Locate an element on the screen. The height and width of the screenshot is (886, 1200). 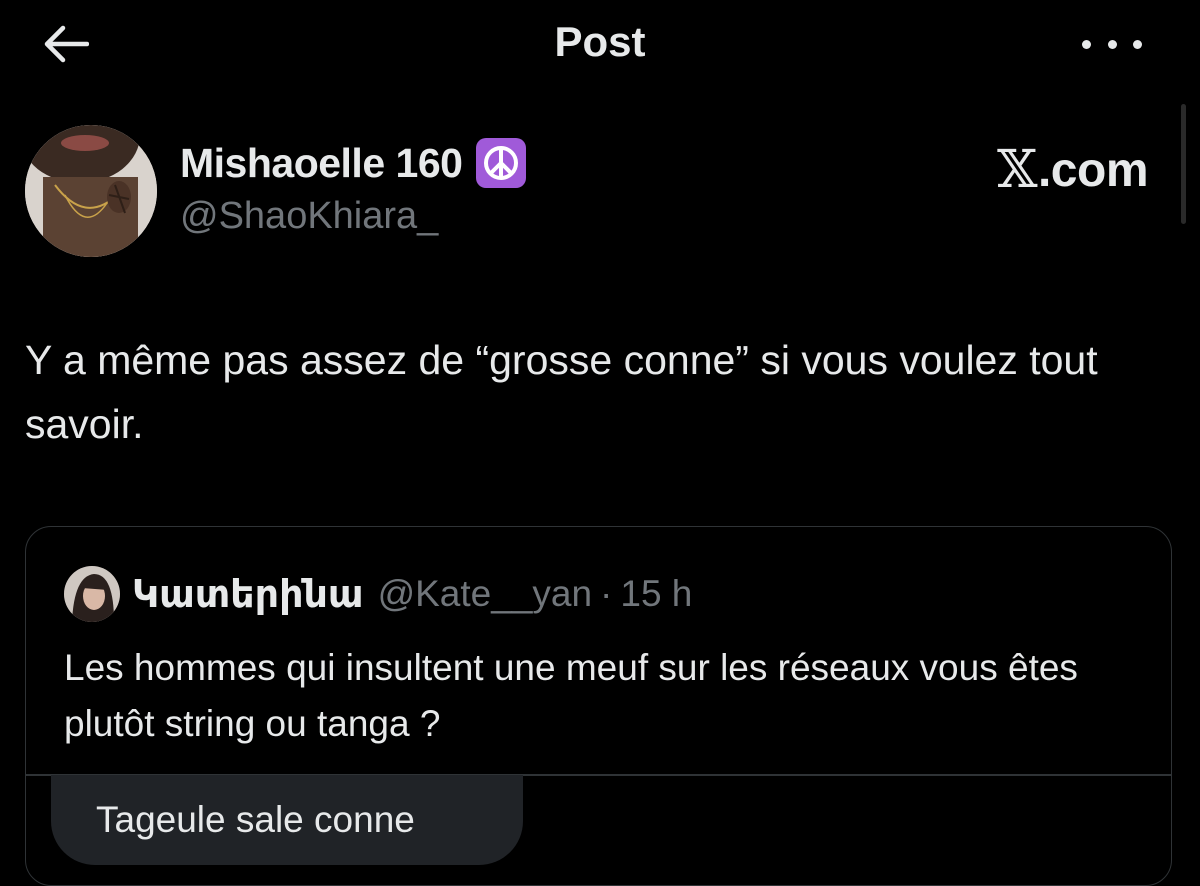
avatar-photo is located at coordinates (91, 191).